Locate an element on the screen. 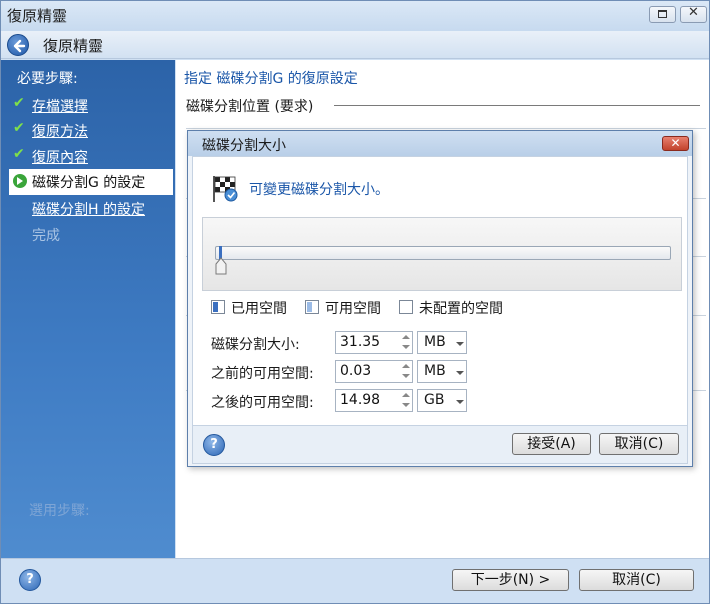  legend-free-space: 可用空間 is located at coordinates (350, 308).